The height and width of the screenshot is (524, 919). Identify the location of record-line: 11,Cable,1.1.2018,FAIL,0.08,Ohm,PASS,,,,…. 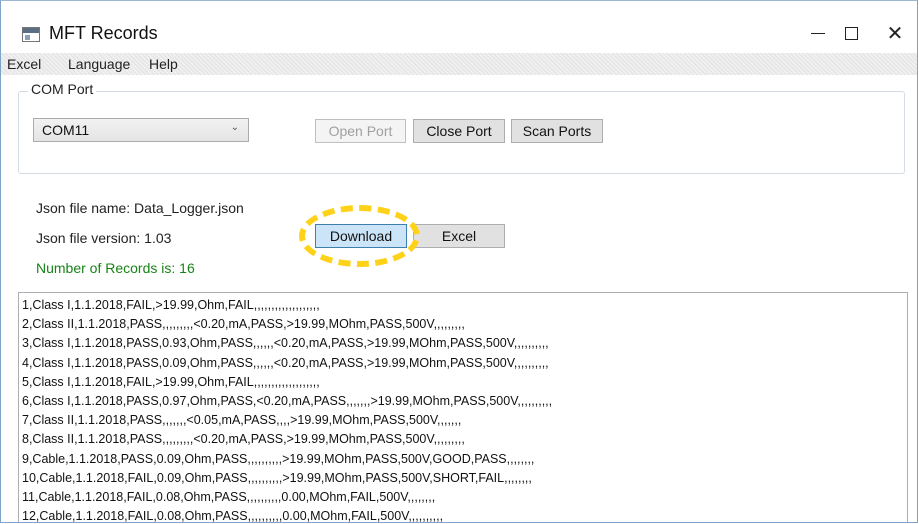
(229, 496).